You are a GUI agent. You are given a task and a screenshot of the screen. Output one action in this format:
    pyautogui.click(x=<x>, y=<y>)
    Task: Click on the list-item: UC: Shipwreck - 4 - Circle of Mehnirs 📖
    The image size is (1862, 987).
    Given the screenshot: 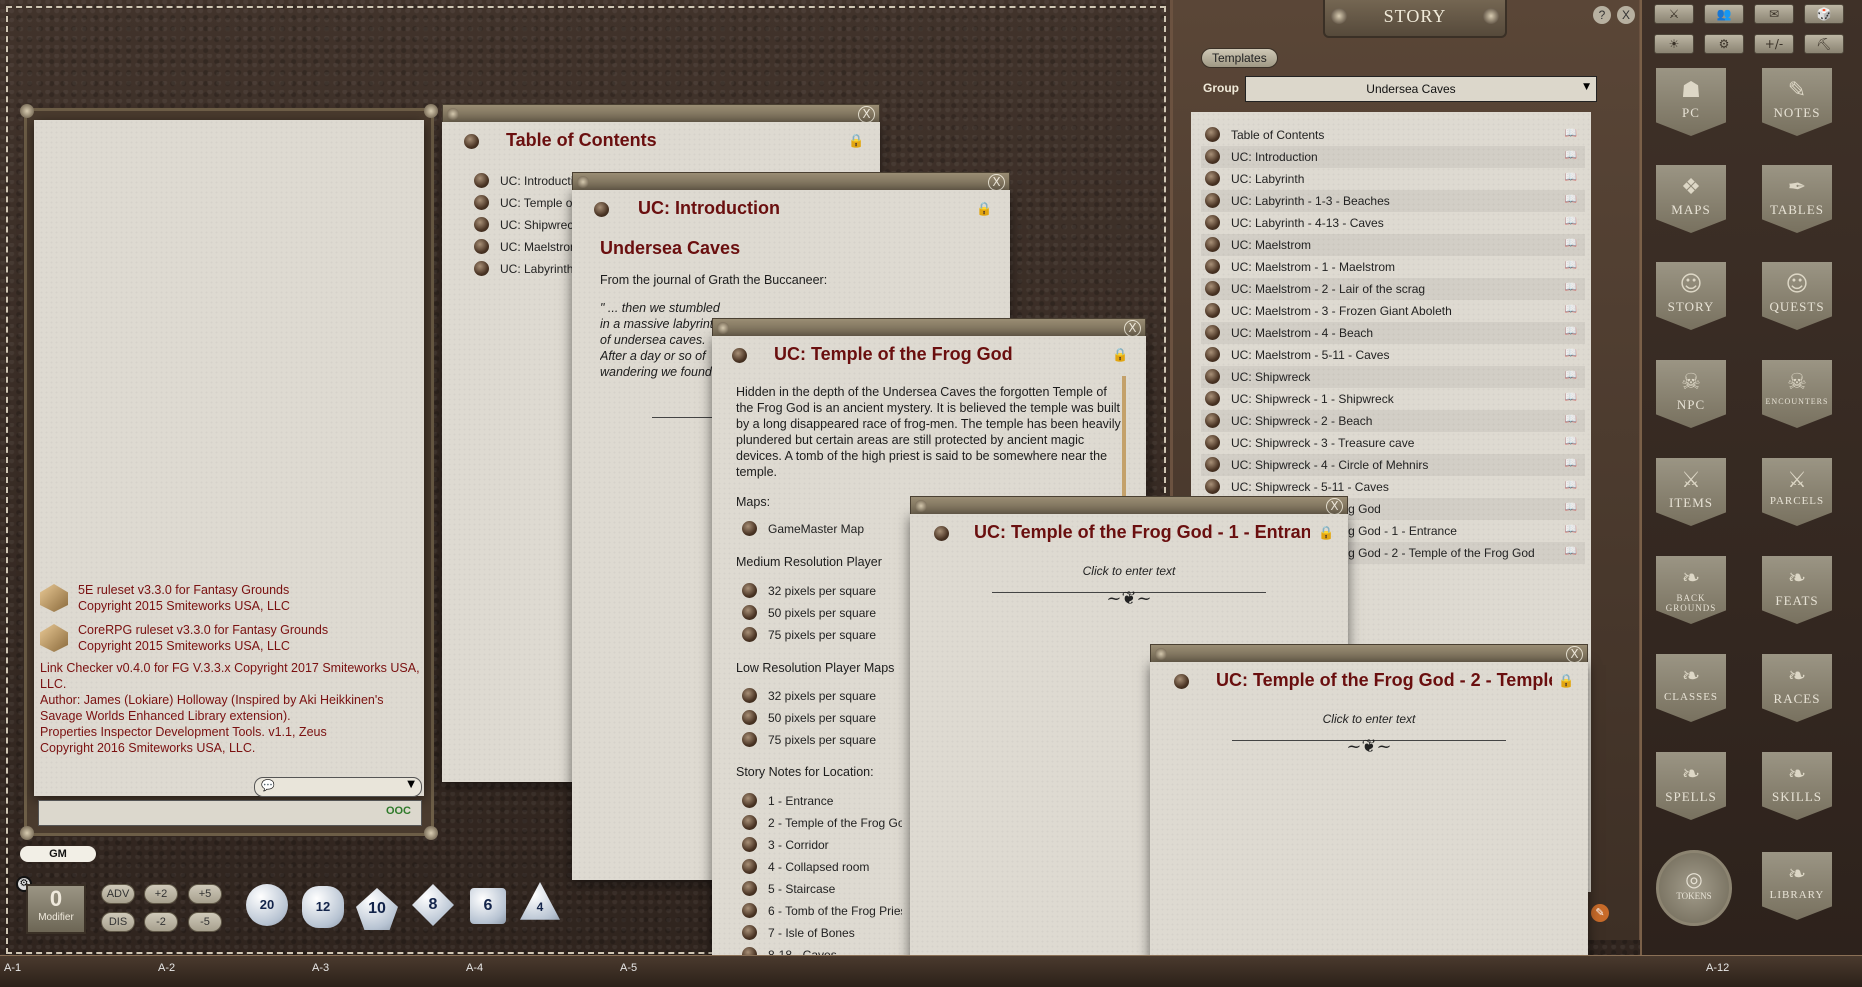 What is the action you would take?
    pyautogui.click(x=1393, y=465)
    